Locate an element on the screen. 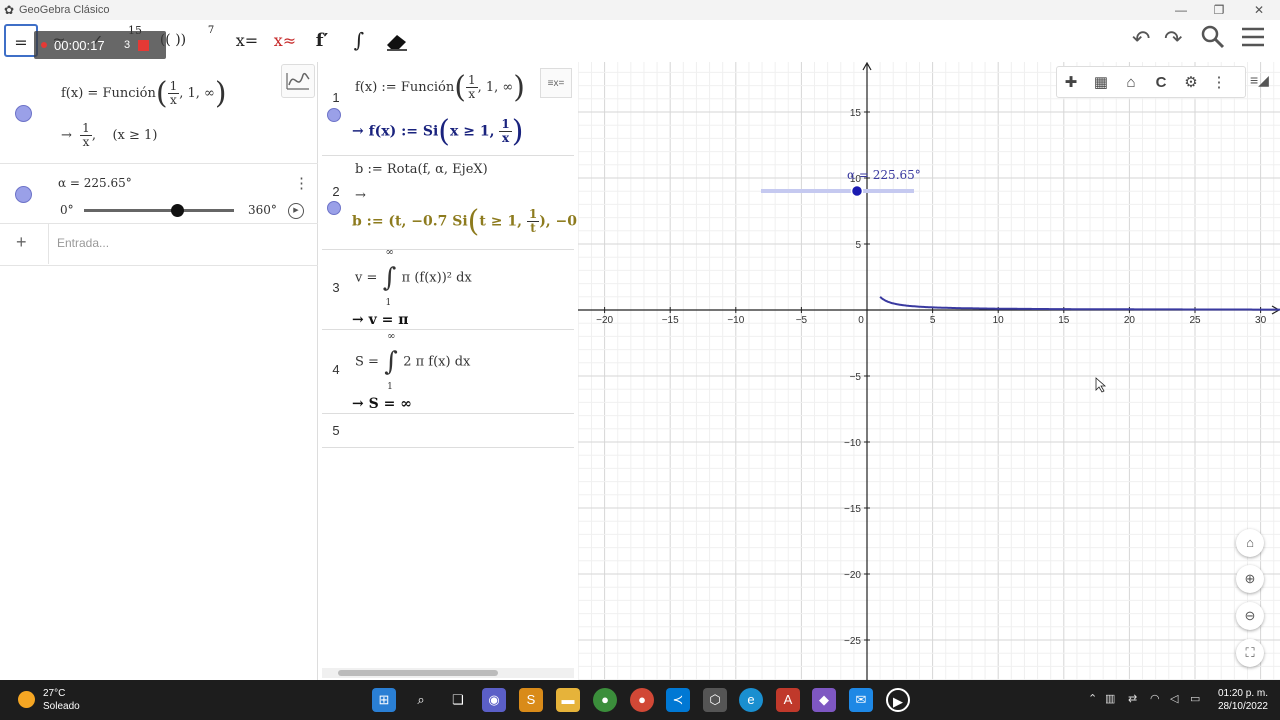 The width and height of the screenshot is (1280, 720). start-icon: ⊞ is located at coordinates (384, 700).